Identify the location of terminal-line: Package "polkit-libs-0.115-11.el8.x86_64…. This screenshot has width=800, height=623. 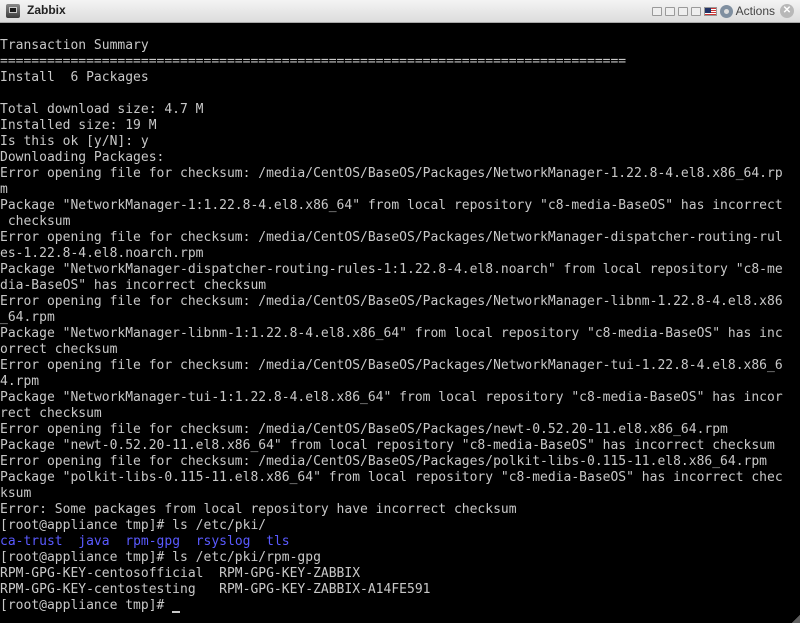
(391, 477).